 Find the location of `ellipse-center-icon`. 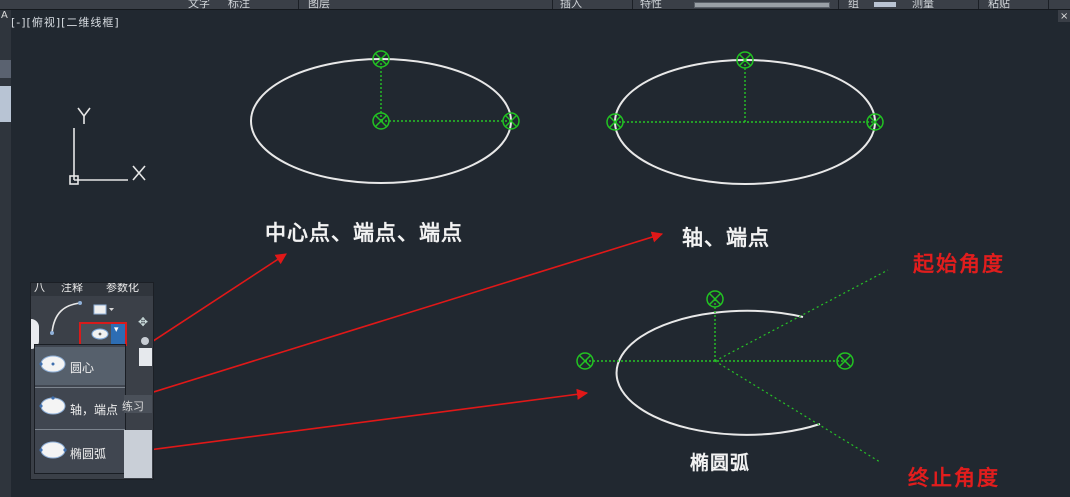

ellipse-center-icon is located at coordinates (52, 364).